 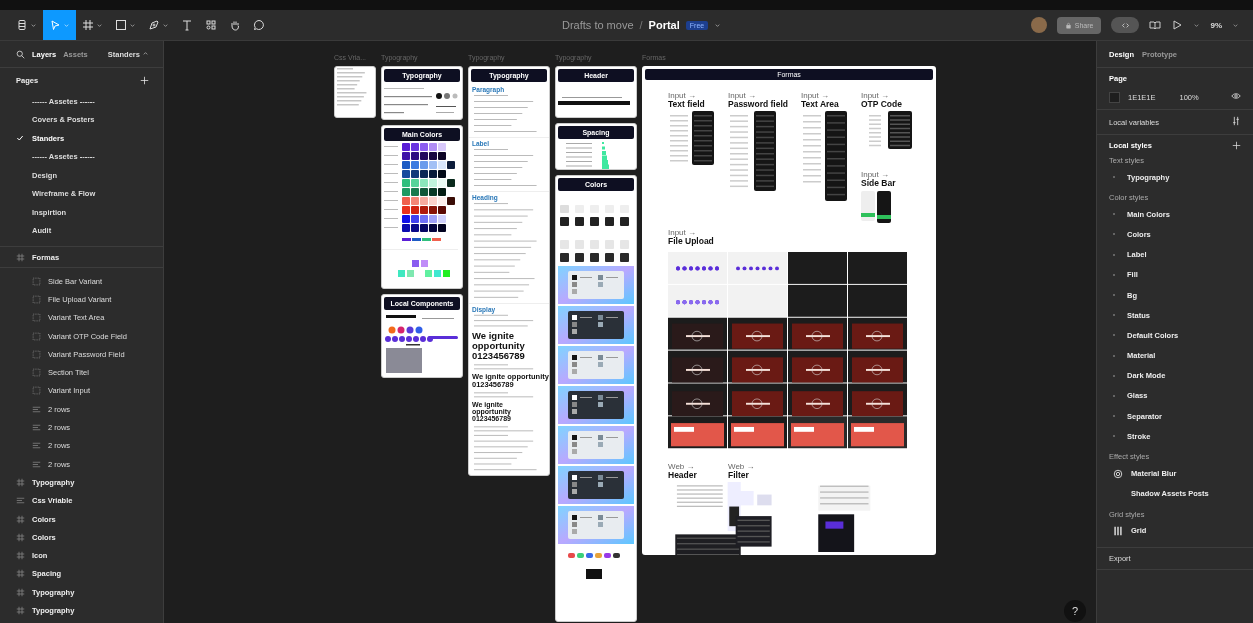 What do you see at coordinates (739, 476) in the screenshot?
I see `section-title: Filter` at bounding box center [739, 476].